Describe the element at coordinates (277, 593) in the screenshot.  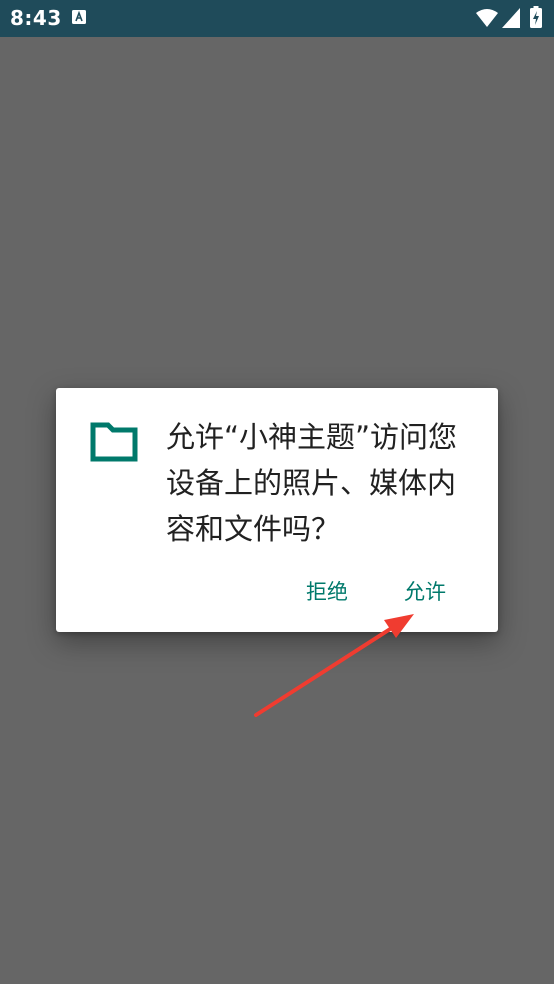
I see `dialog-actions: 拒绝 允许` at that location.